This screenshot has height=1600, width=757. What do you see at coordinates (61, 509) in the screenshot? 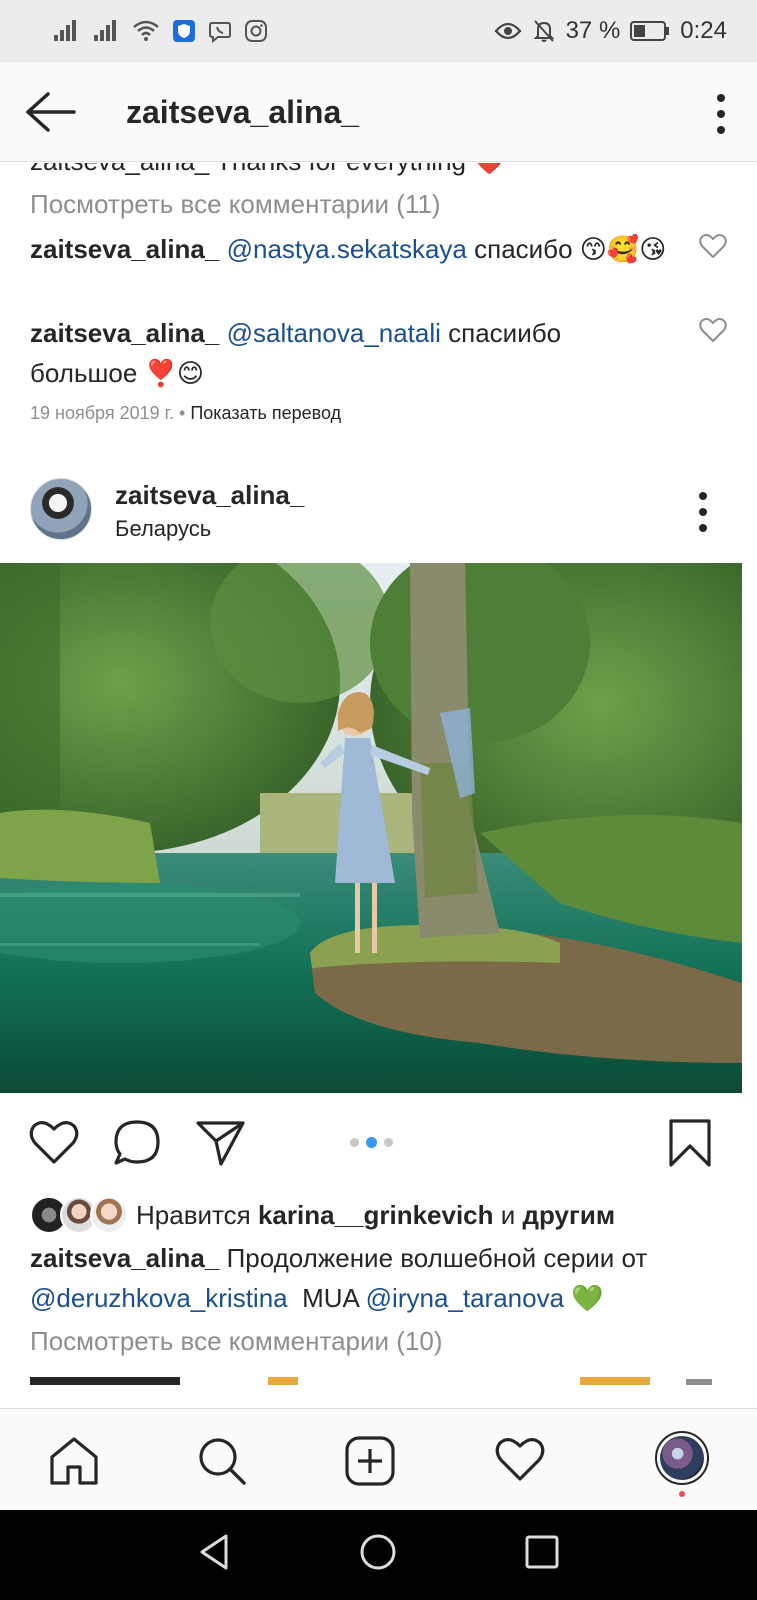
I see `post-author-avatar` at bounding box center [61, 509].